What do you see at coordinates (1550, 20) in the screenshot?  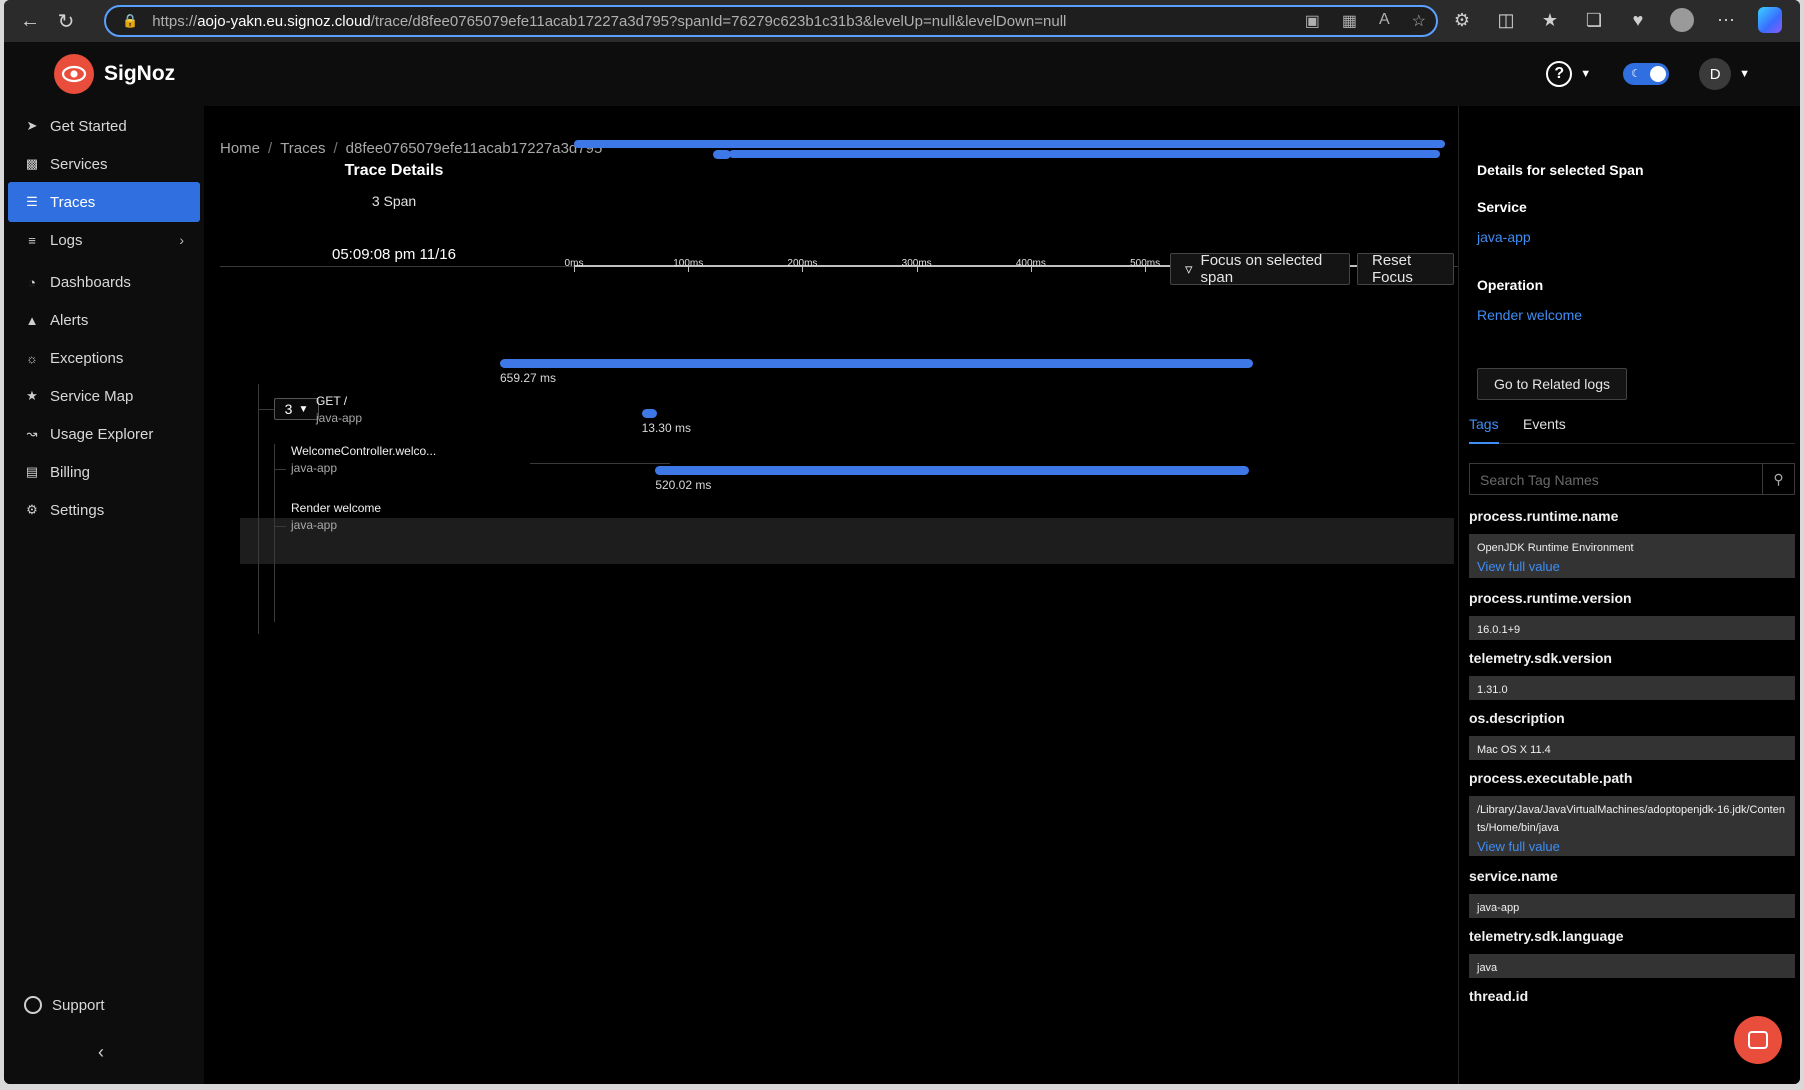 I see `favorites-icon: ★` at bounding box center [1550, 20].